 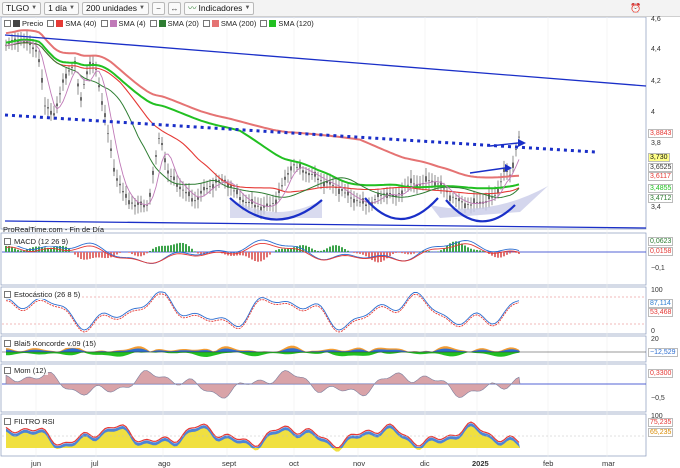 I want to click on pan-button: ↔, so click(x=174, y=8).